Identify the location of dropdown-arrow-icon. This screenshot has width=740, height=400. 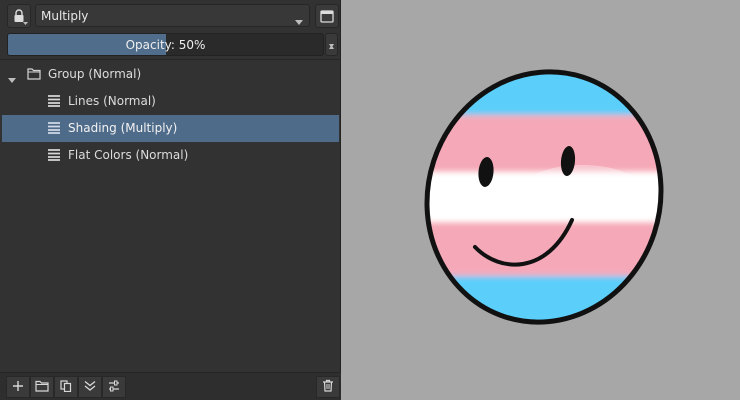
(25, 23).